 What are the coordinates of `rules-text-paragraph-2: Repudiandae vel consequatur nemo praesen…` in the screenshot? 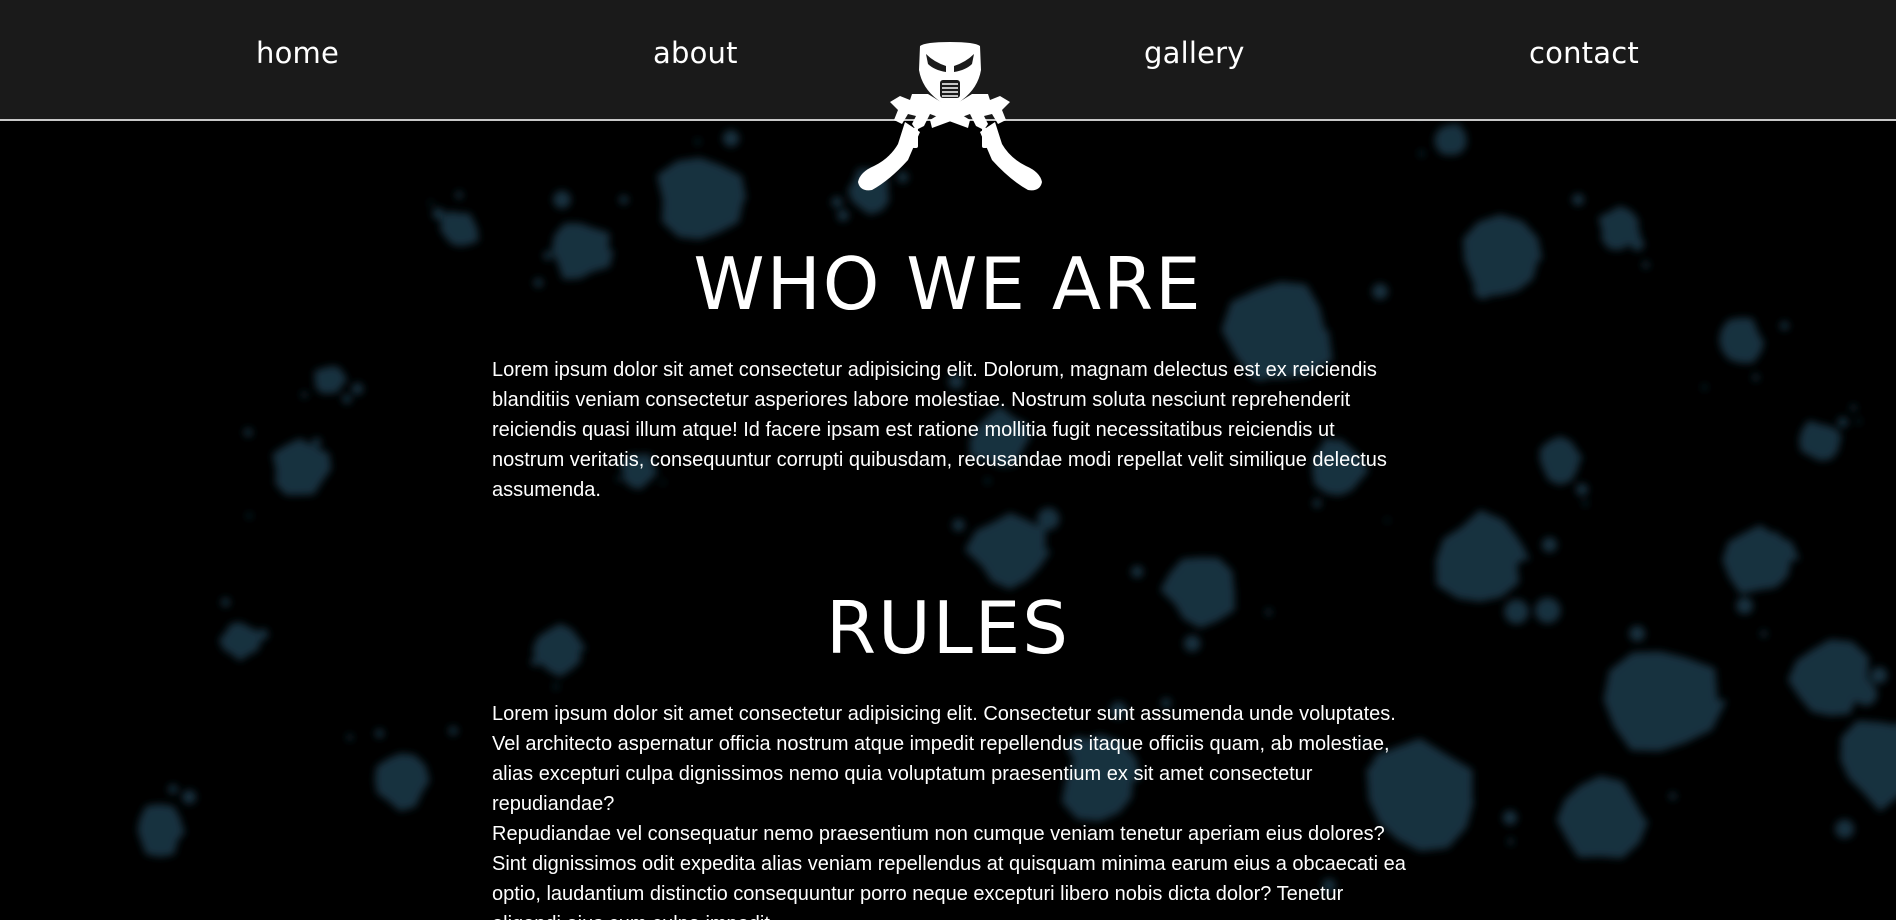 It's located at (949, 871).